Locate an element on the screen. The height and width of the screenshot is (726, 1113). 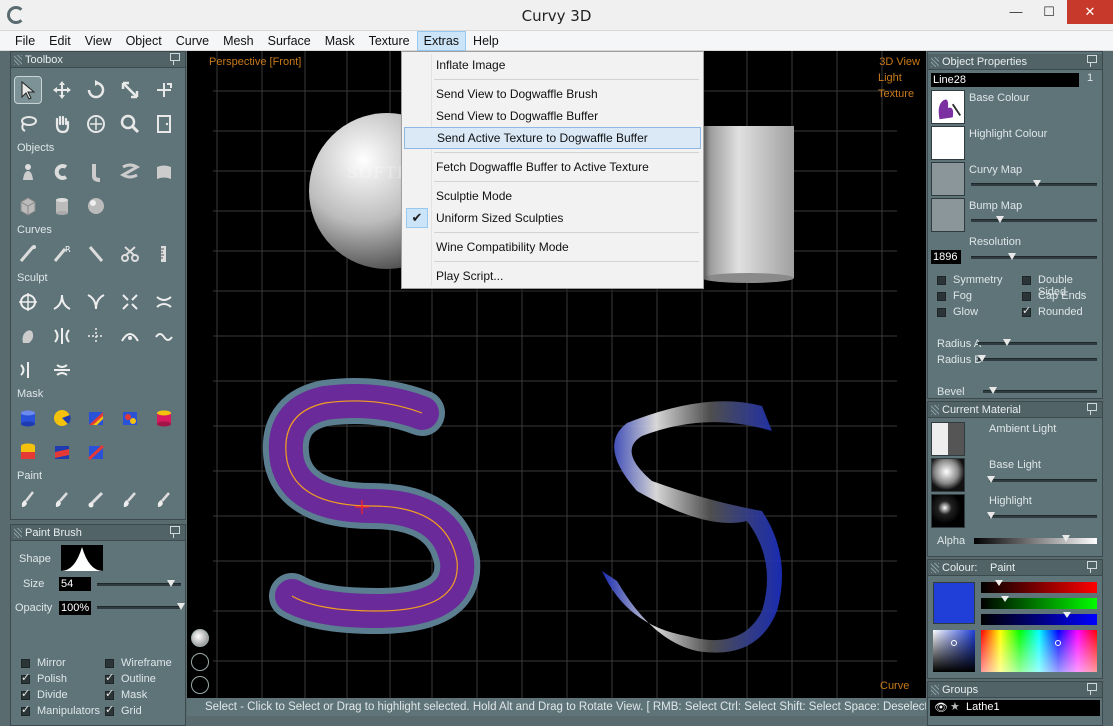
move-tool is located at coordinates (62, 90).